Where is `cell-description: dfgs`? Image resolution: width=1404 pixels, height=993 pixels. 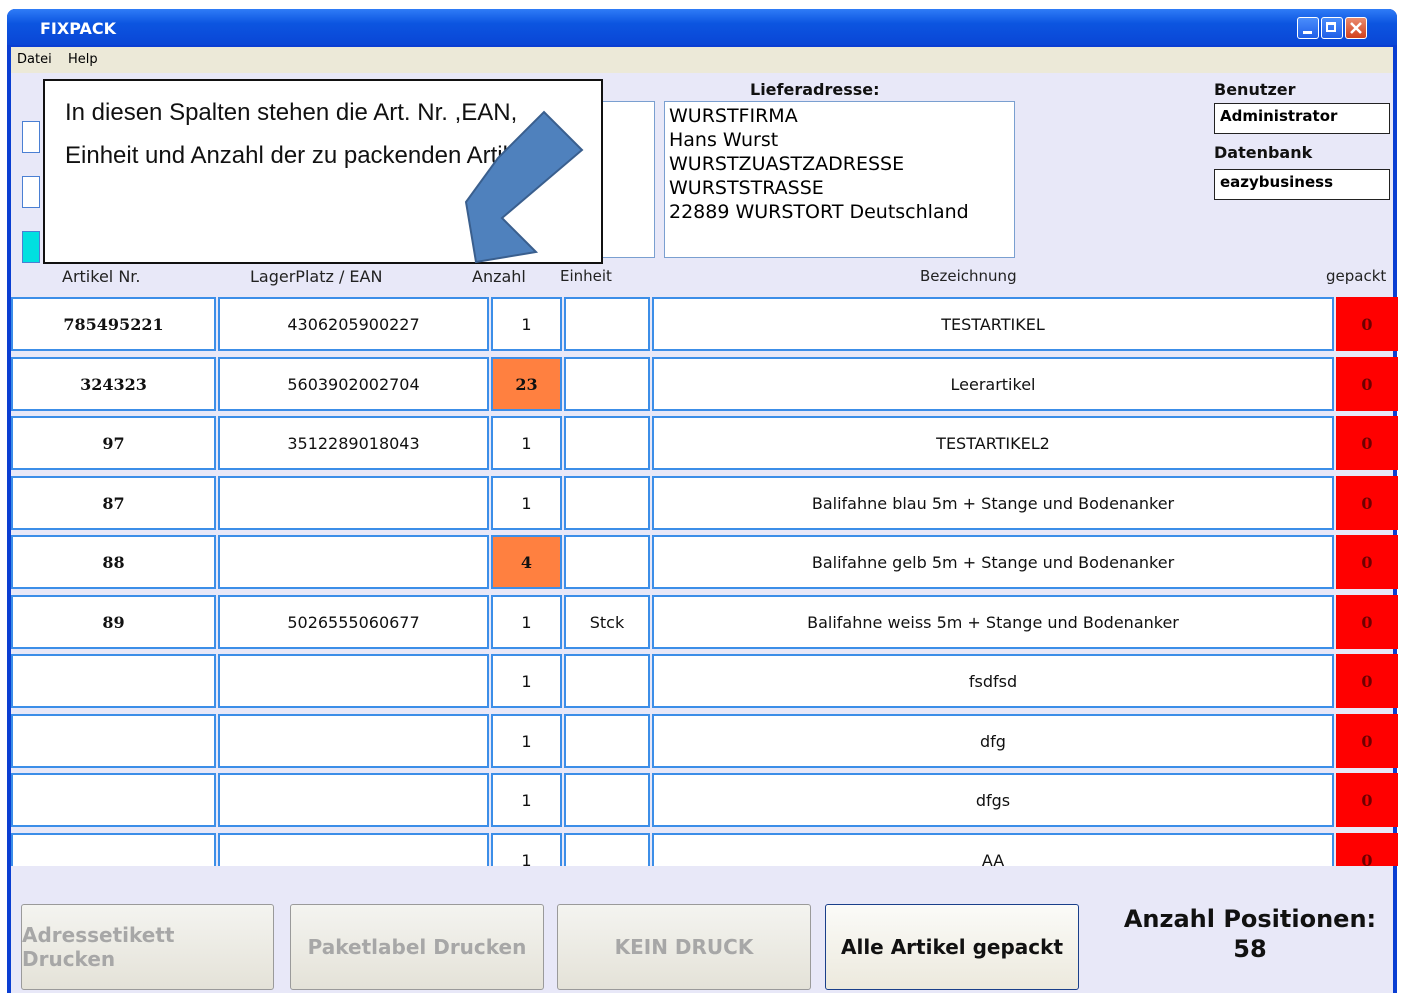
cell-description: dfgs is located at coordinates (993, 800).